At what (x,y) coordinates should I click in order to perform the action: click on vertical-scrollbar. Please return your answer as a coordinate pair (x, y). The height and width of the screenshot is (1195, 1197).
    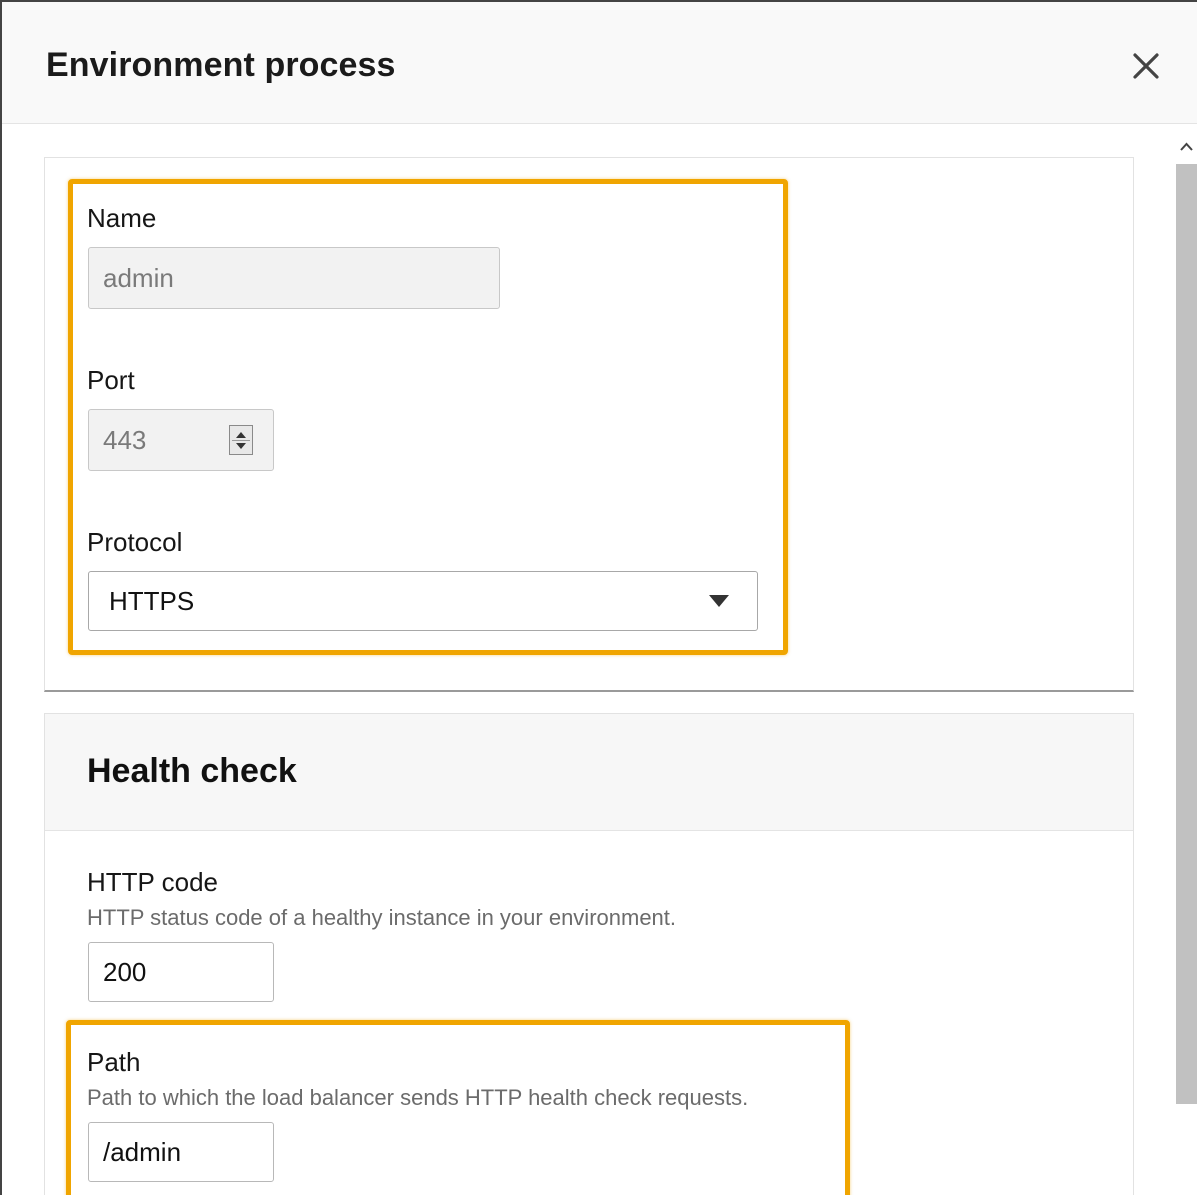
    Looking at the image, I should click on (1185, 661).